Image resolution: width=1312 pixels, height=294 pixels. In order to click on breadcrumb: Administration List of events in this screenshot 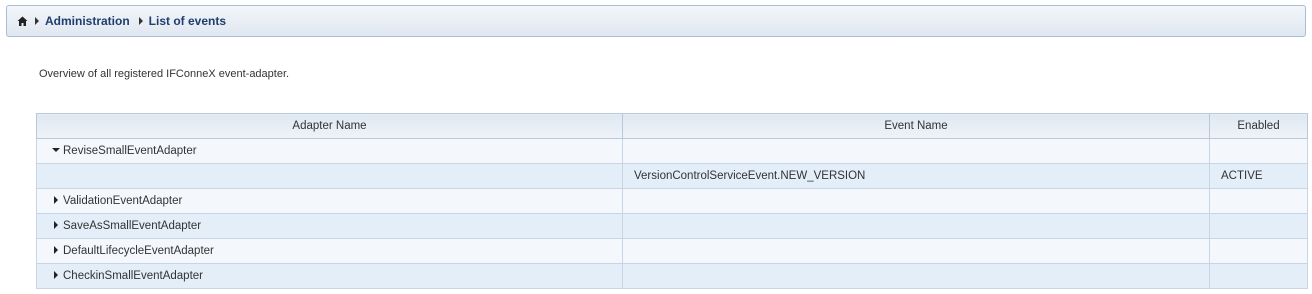, I will do `click(656, 21)`.